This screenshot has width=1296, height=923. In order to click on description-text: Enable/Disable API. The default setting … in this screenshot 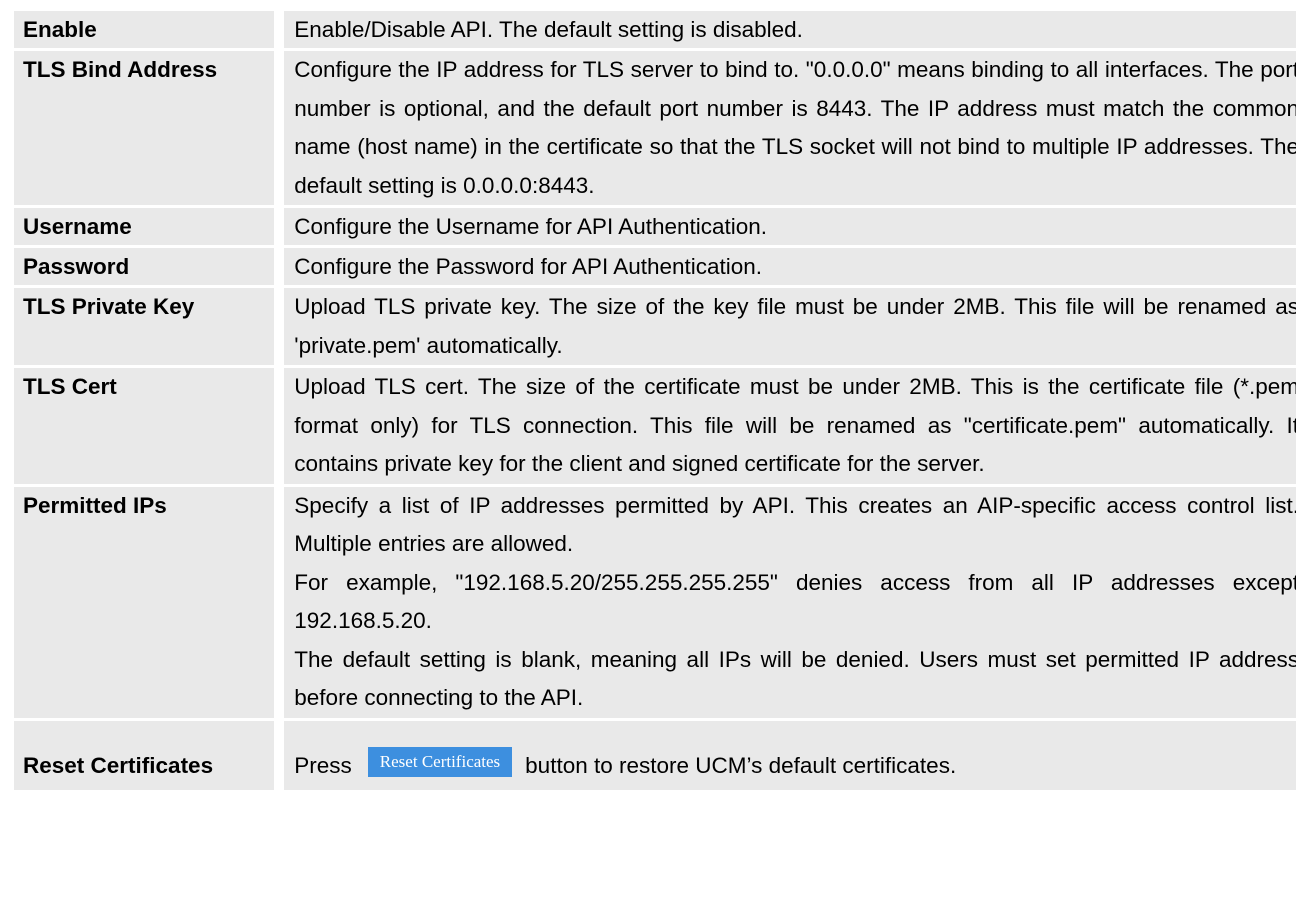, I will do `click(548, 29)`.